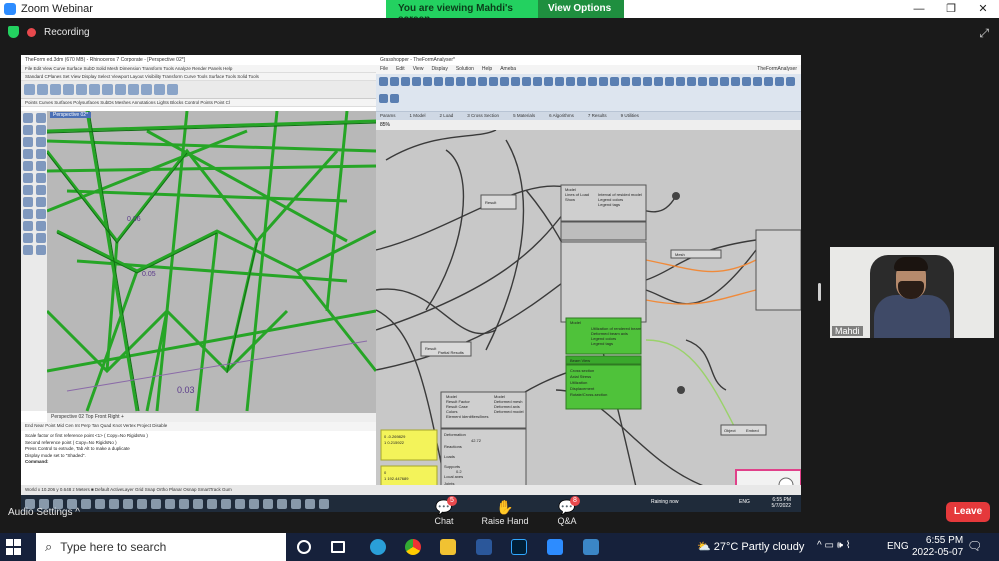  What do you see at coordinates (476, 440) in the screenshot?
I see `slider-value: 42.72` at bounding box center [476, 440].